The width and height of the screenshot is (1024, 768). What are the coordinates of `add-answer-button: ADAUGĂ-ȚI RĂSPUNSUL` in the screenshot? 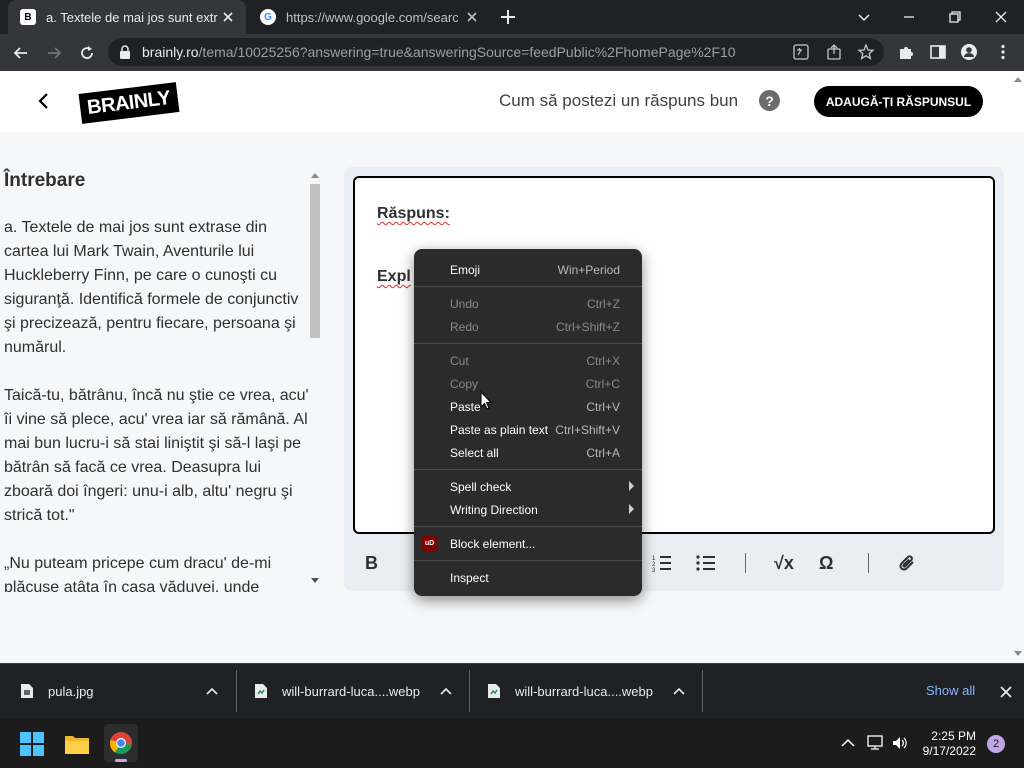 It's located at (898, 101).